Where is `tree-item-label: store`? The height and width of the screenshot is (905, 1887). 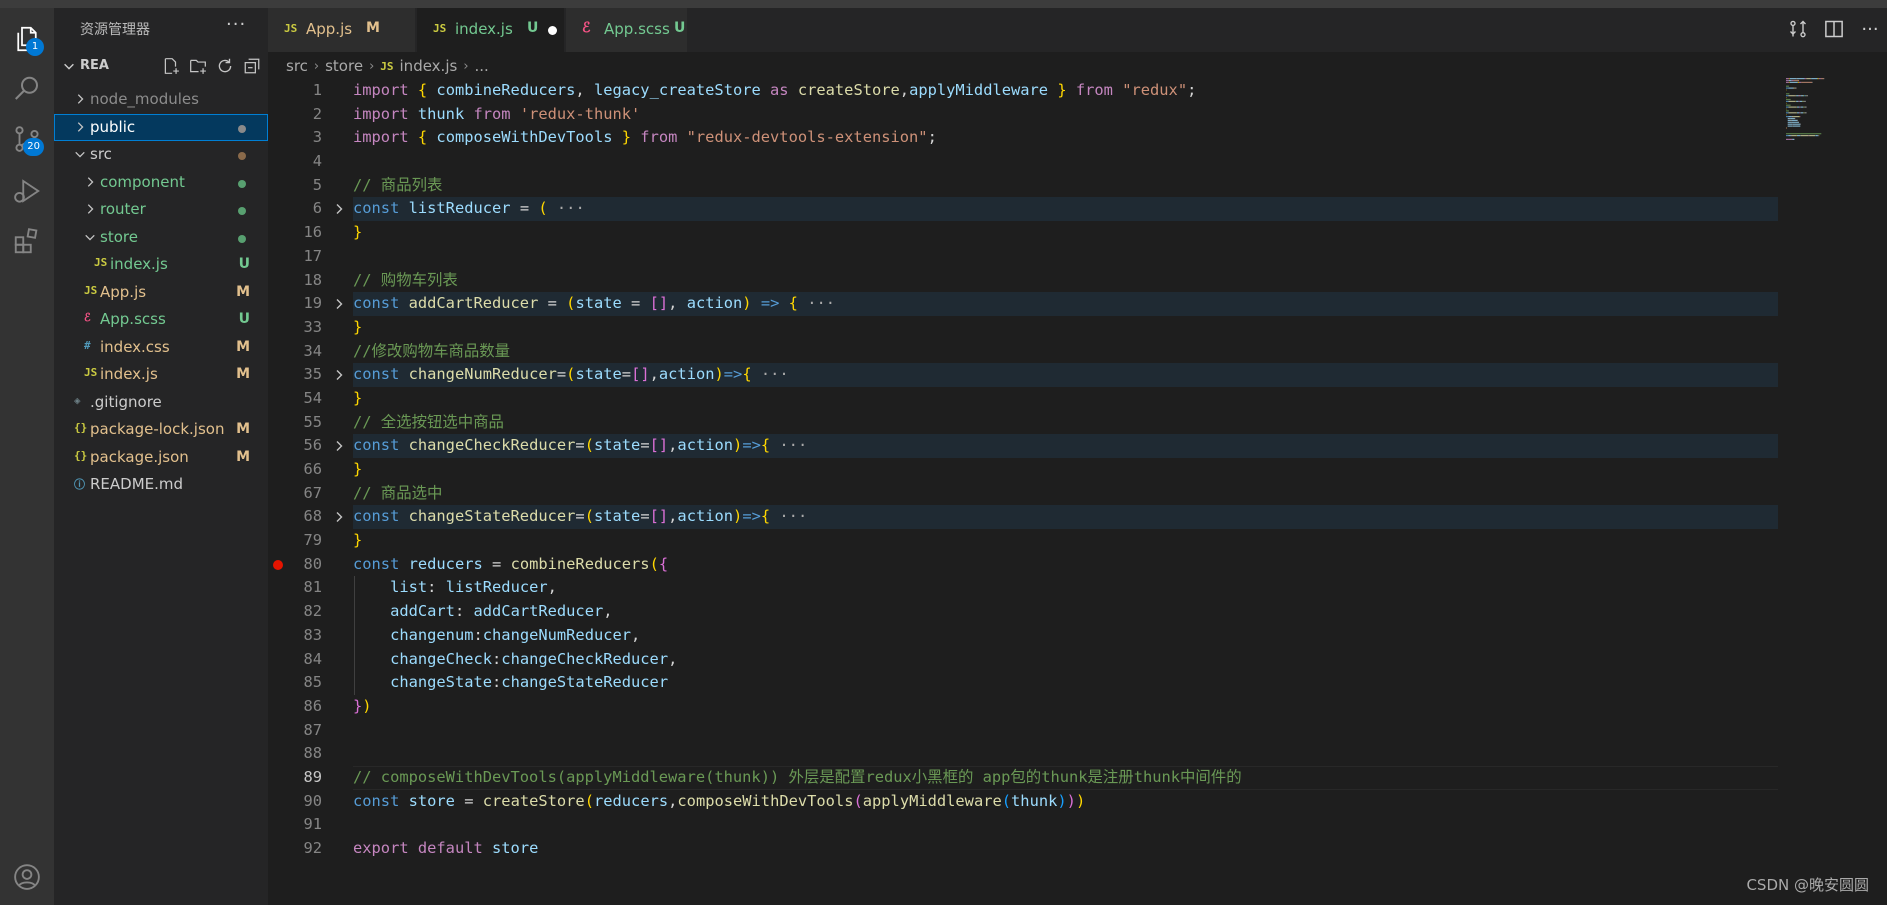
tree-item-label: store is located at coordinates (119, 236).